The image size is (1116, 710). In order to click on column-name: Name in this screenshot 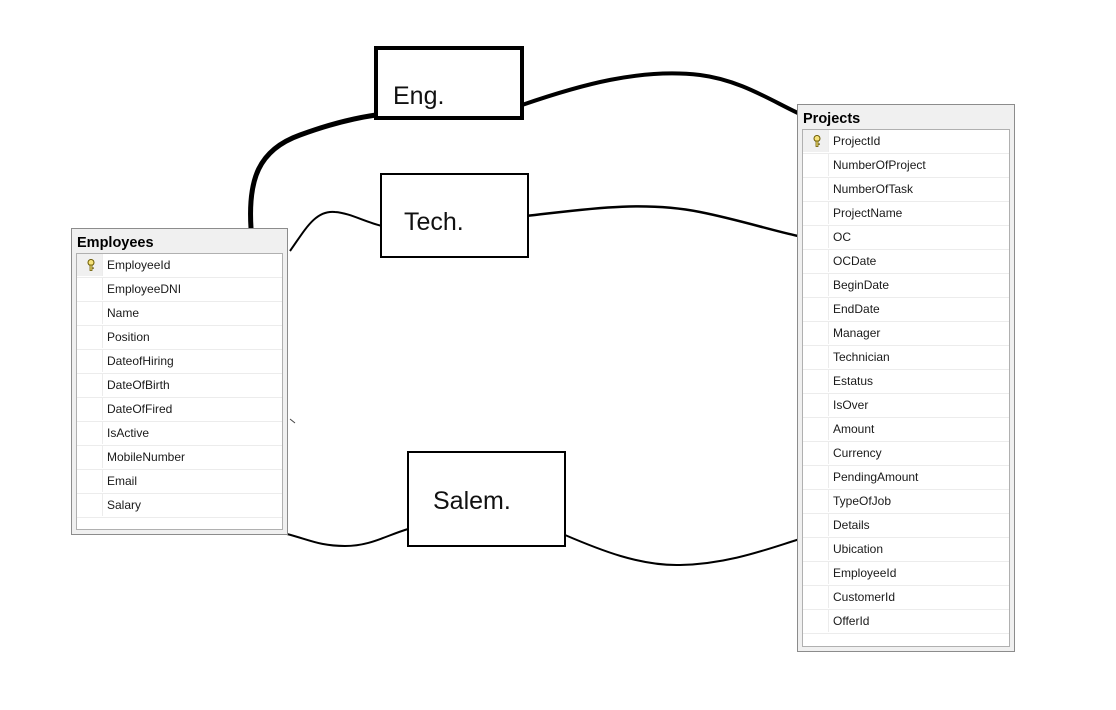, I will do `click(123, 313)`.